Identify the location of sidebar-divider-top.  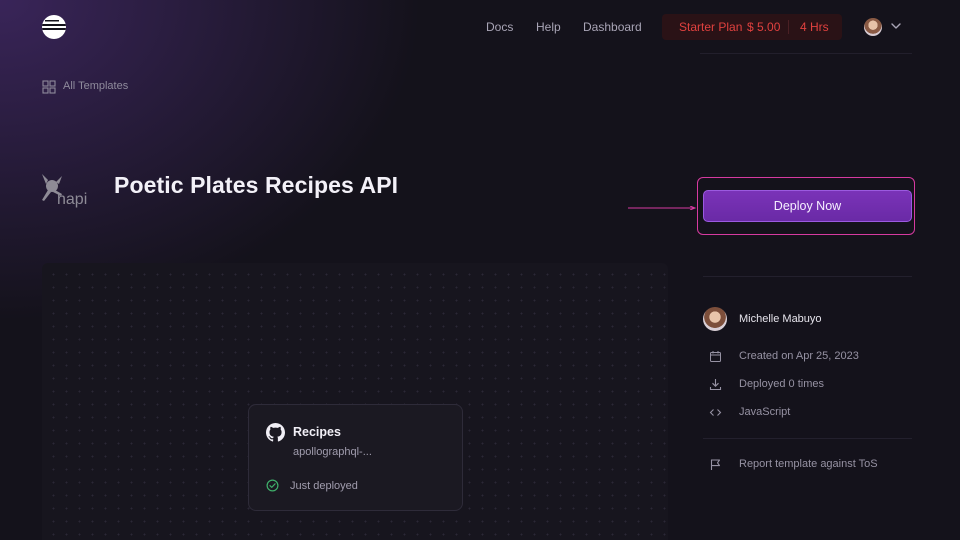
(807, 276).